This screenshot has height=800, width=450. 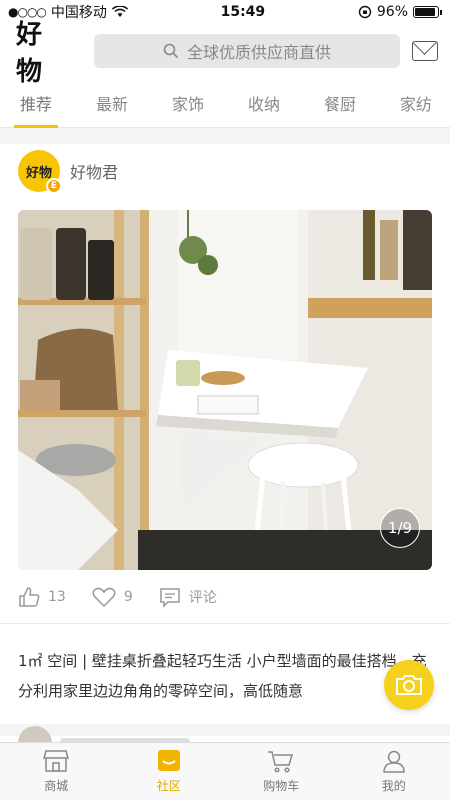 I want to click on rotation-lock-icon, so click(x=365, y=12).